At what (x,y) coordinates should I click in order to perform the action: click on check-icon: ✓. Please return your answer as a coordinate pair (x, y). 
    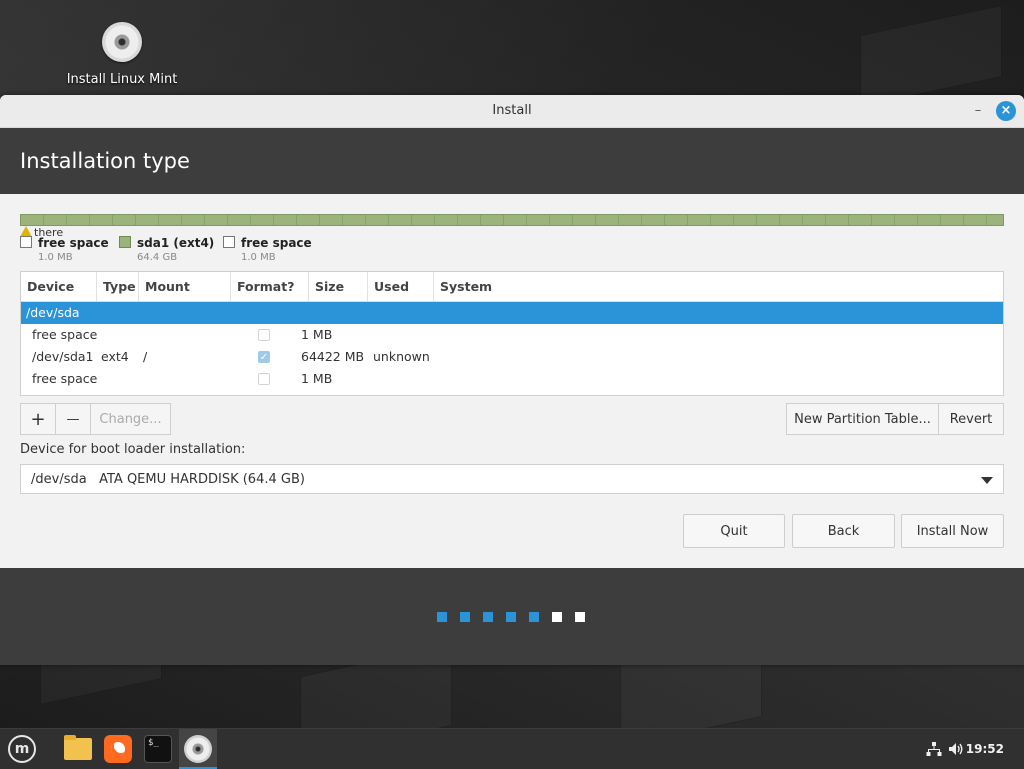
    Looking at the image, I should click on (264, 357).